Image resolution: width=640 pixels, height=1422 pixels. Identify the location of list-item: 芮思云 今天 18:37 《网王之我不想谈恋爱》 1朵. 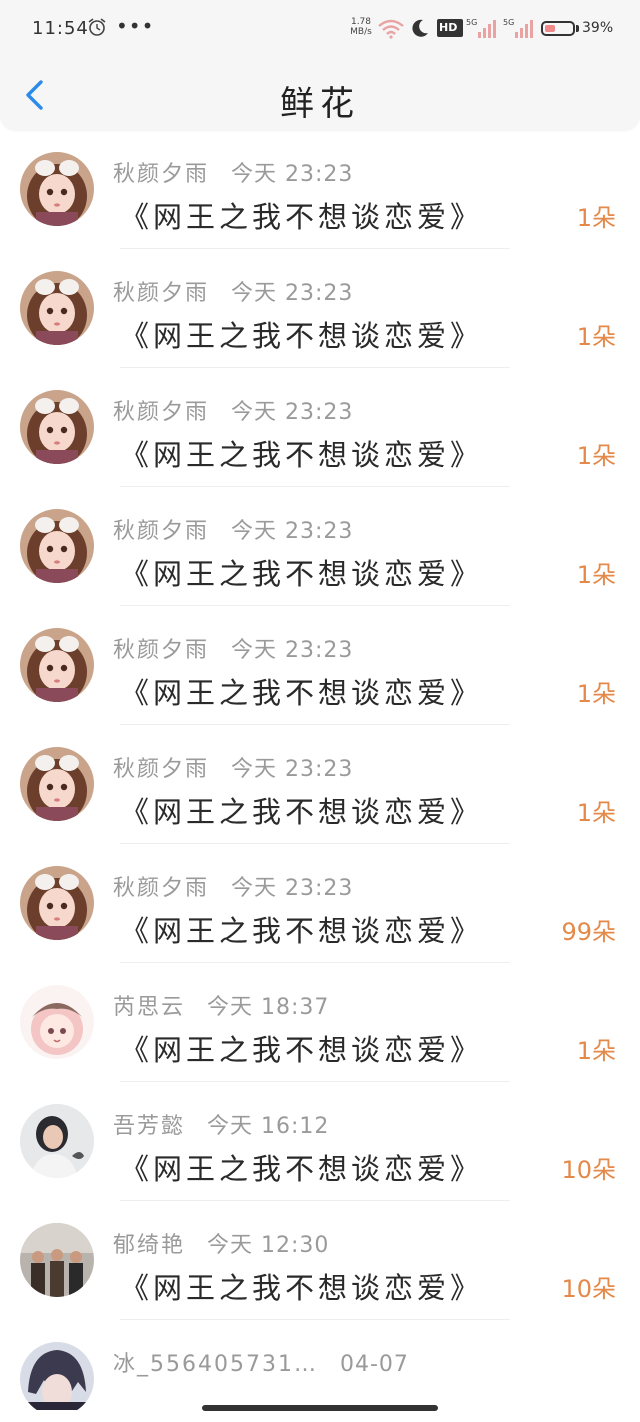
(320, 1022).